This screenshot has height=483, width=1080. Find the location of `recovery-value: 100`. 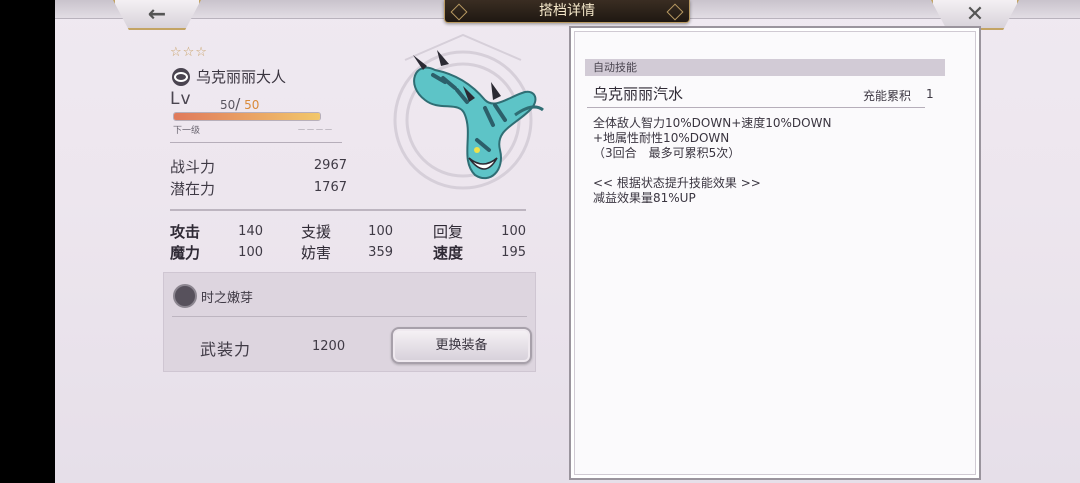

recovery-value: 100 is located at coordinates (513, 231).